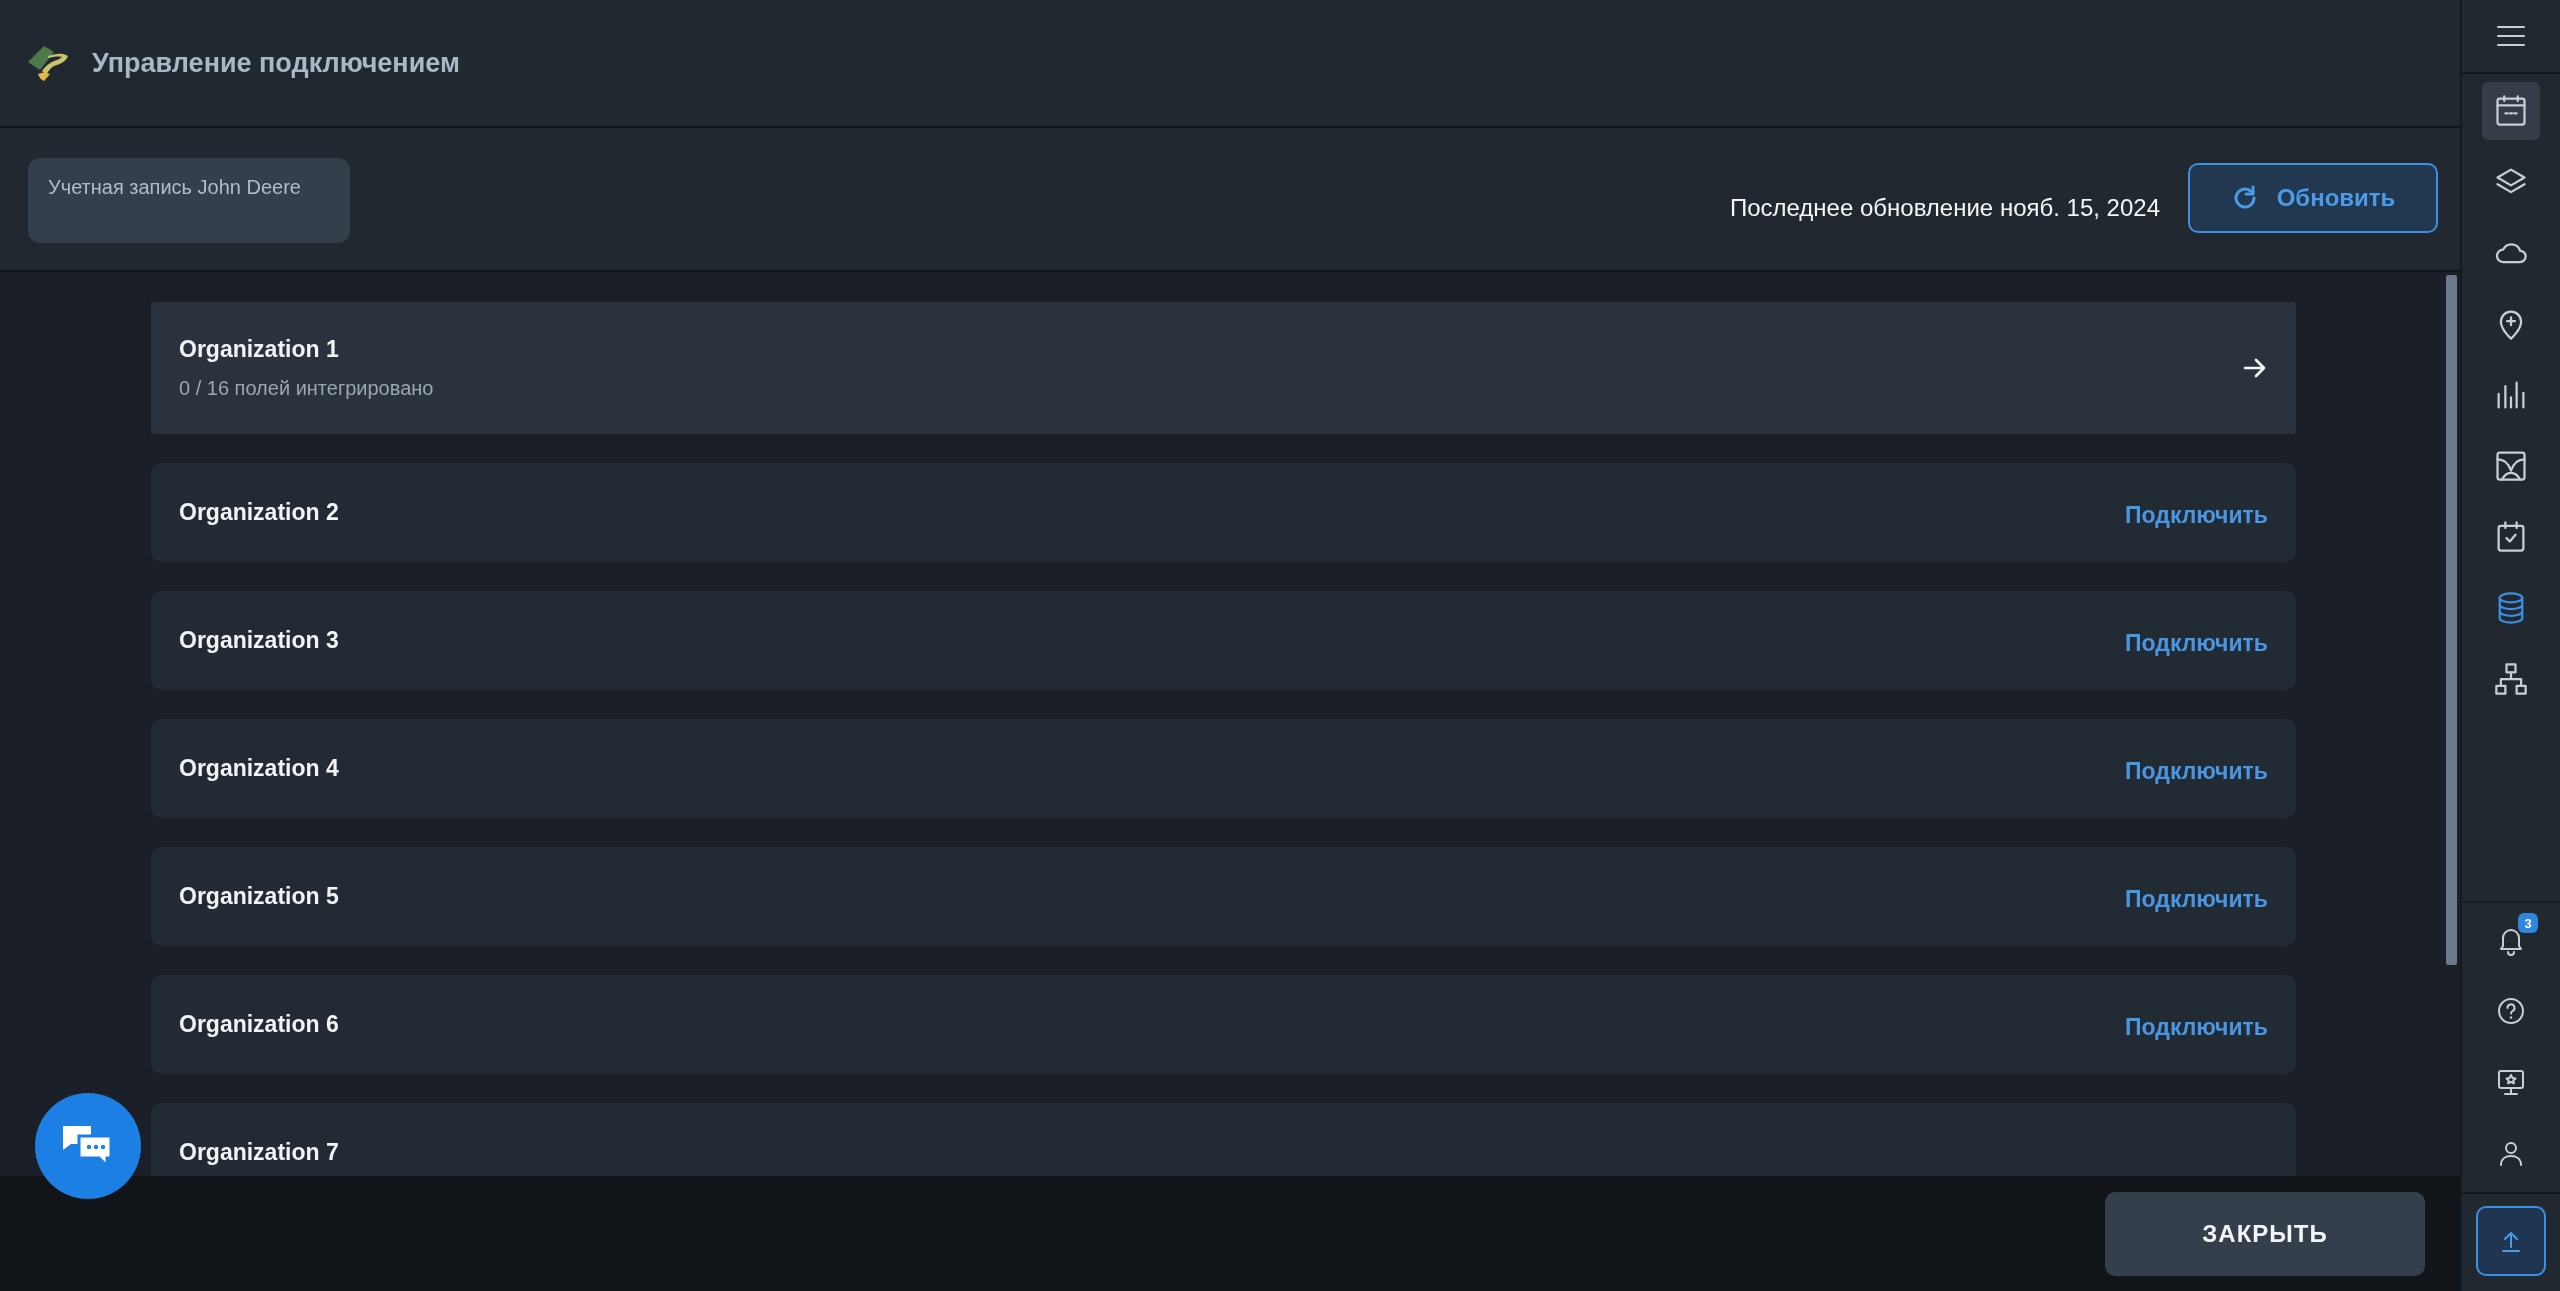 This screenshot has width=2560, height=1291. I want to click on scrollbar, so click(2451, 620).